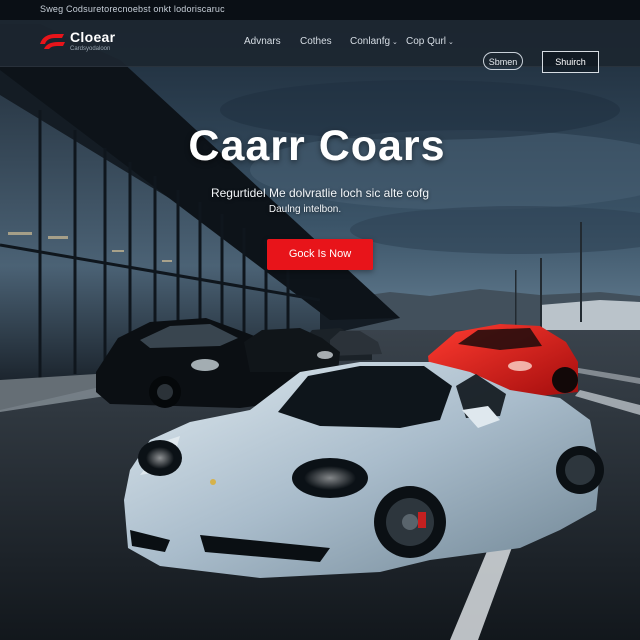 Image resolution: width=640 pixels, height=640 pixels. I want to click on brand-logo: Cloear Cardsyodaloon, so click(76, 42).